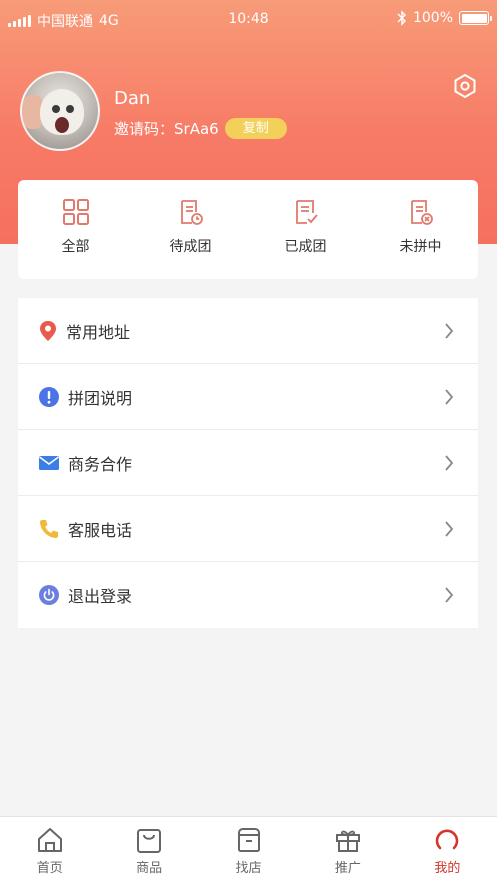 This screenshot has width=497, height=883. Describe the element at coordinates (248, 397) in the screenshot. I see `menu-item-group-buy-info: 拼团说明` at that location.